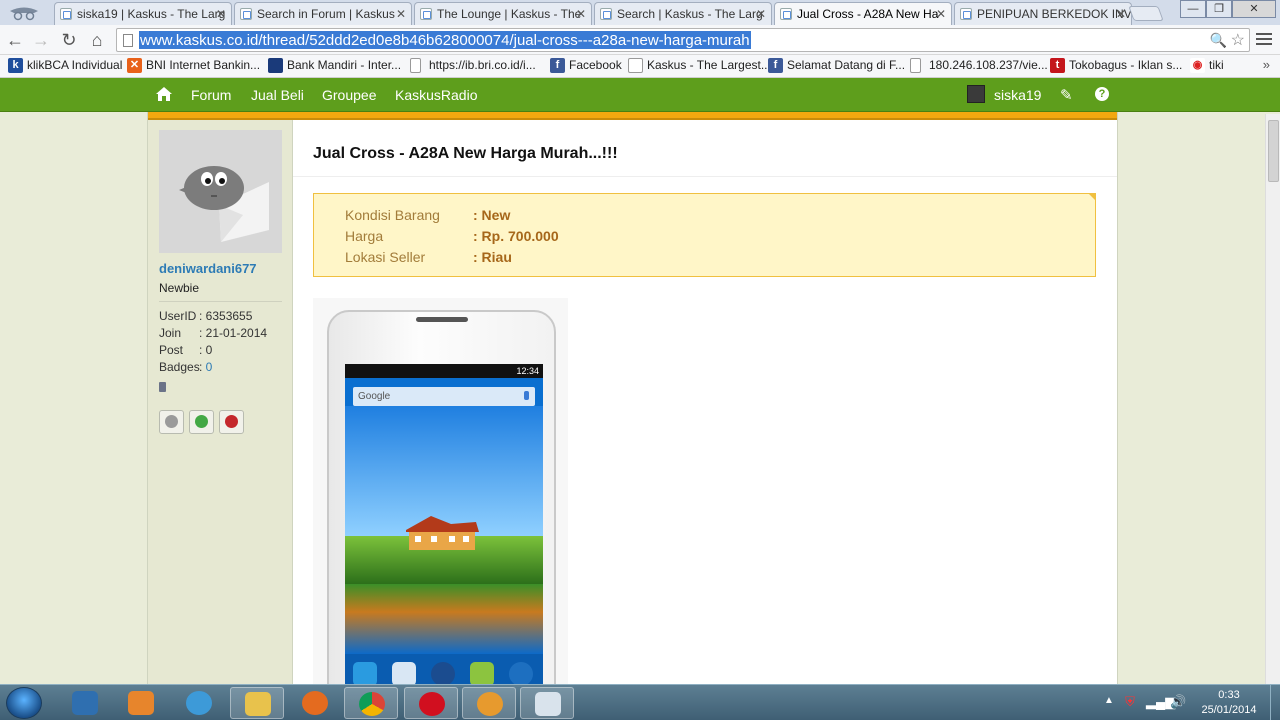  What do you see at coordinates (1275, 702) in the screenshot?
I see `show-desktop-button` at bounding box center [1275, 702].